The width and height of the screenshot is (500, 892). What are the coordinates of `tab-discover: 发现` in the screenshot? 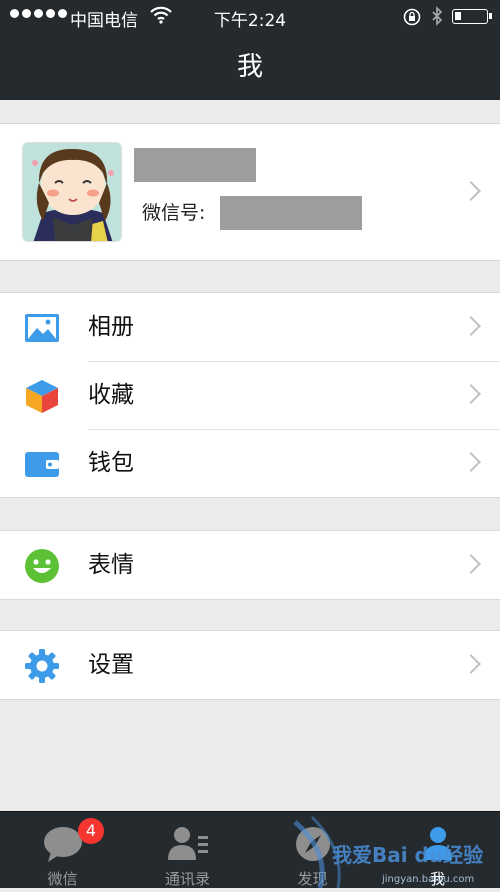 It's located at (312, 850).